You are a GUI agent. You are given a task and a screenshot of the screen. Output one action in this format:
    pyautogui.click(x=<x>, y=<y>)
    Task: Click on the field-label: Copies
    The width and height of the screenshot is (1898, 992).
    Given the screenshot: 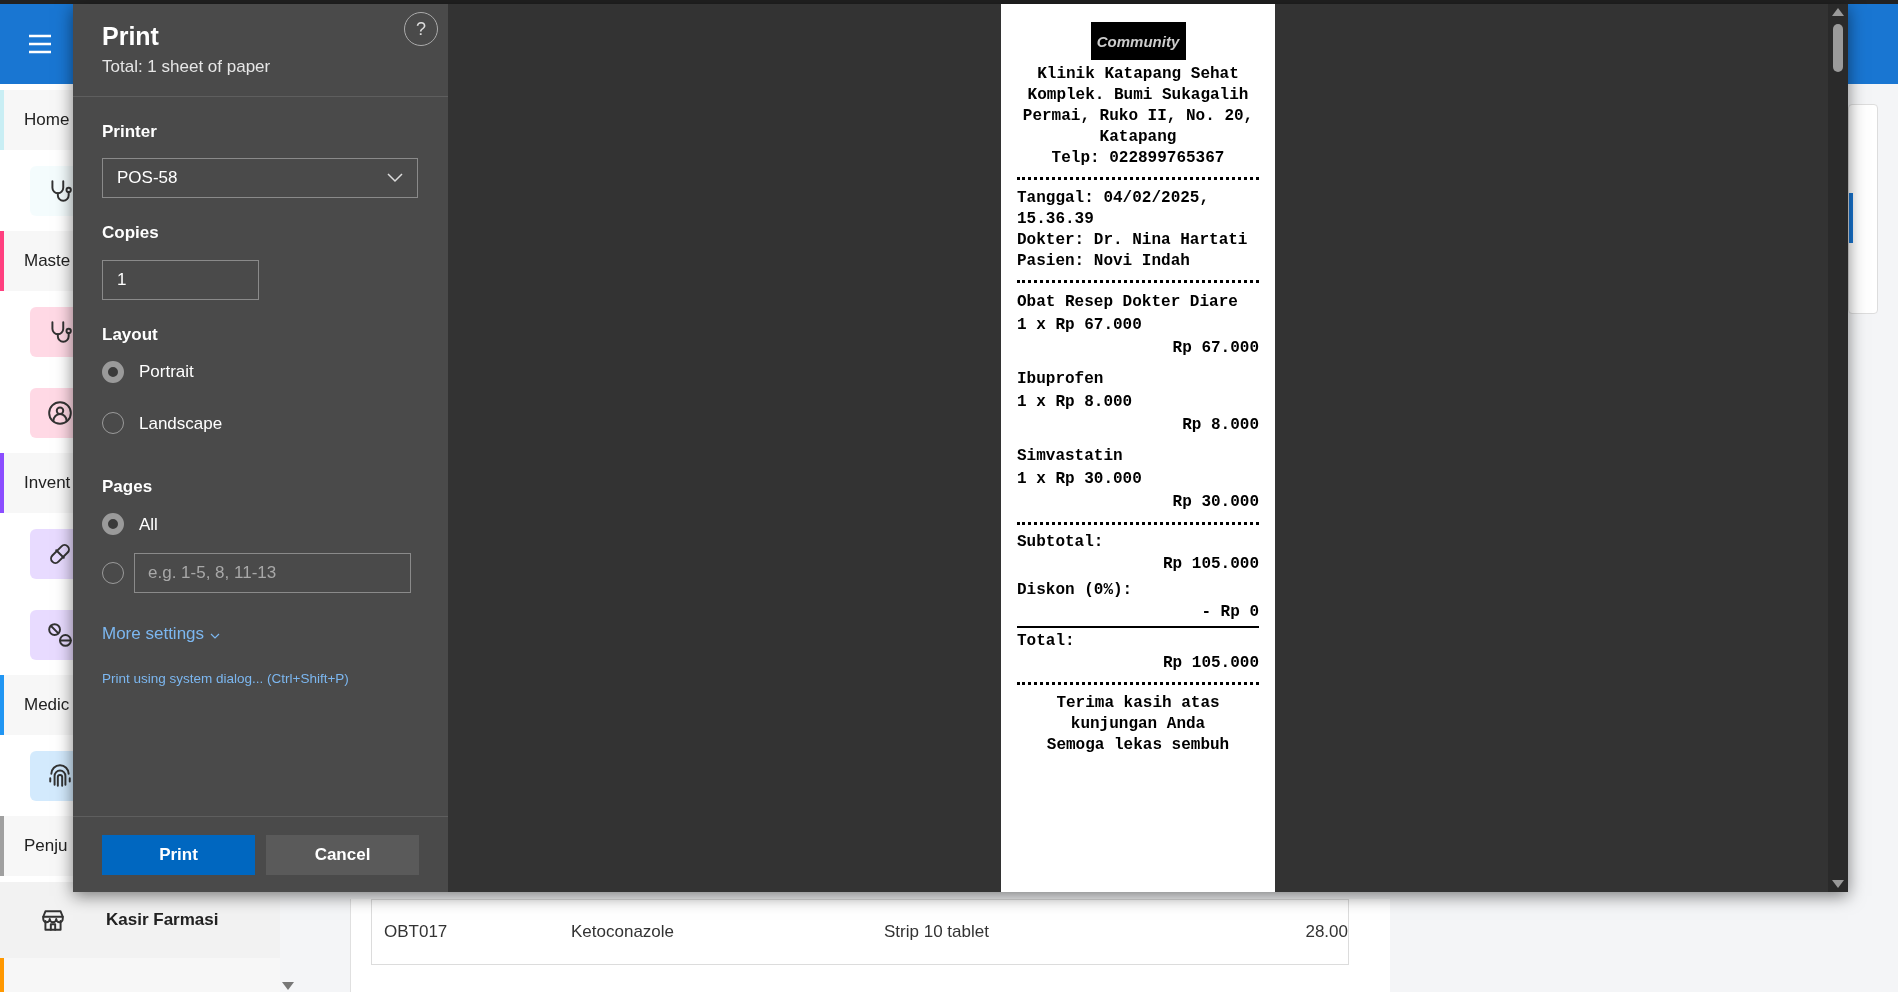 What is the action you would take?
    pyautogui.click(x=131, y=233)
    